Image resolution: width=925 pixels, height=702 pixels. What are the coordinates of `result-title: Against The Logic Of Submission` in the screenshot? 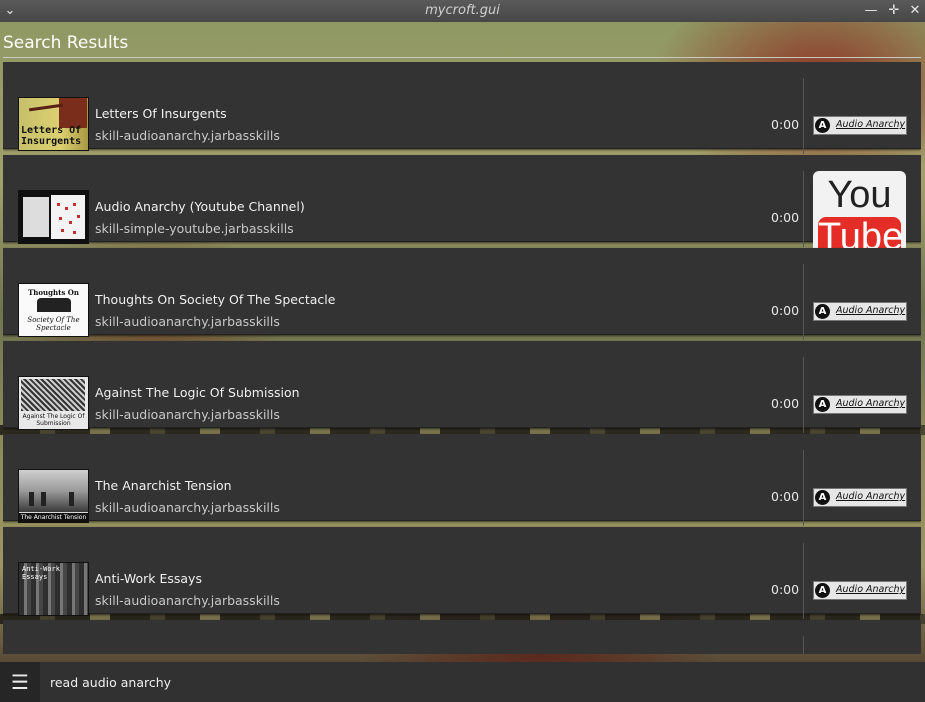 It's located at (197, 392).